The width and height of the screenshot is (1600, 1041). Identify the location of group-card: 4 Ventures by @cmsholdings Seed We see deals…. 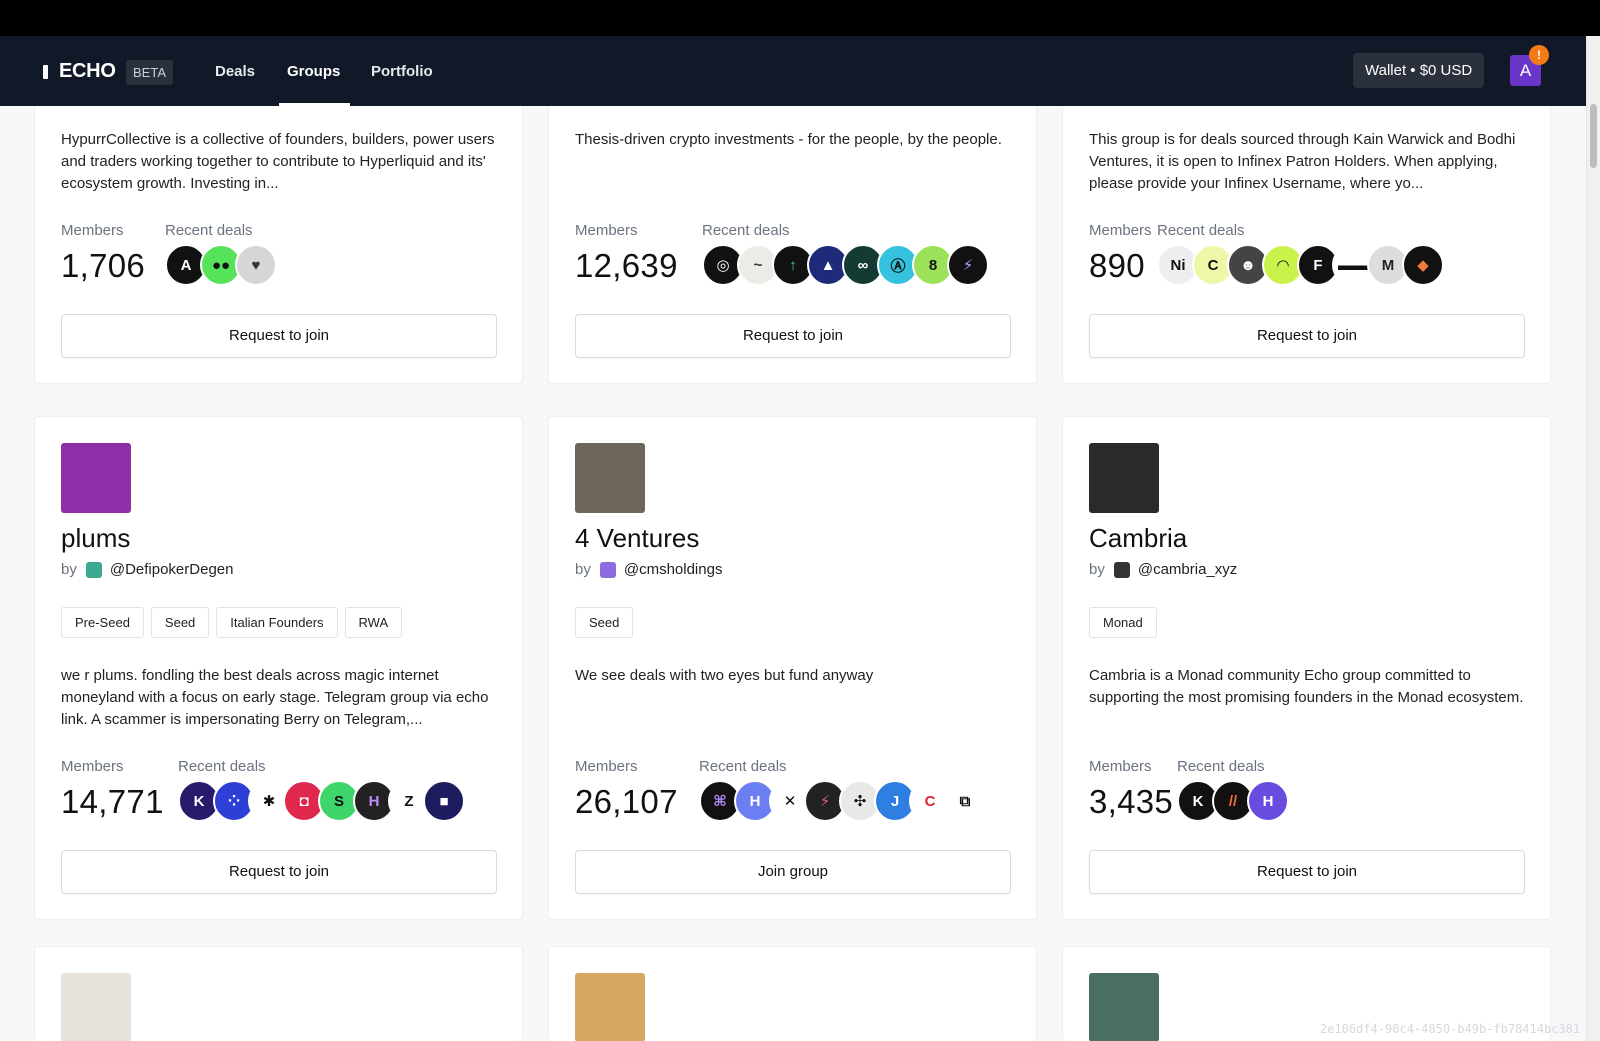
(792, 668).